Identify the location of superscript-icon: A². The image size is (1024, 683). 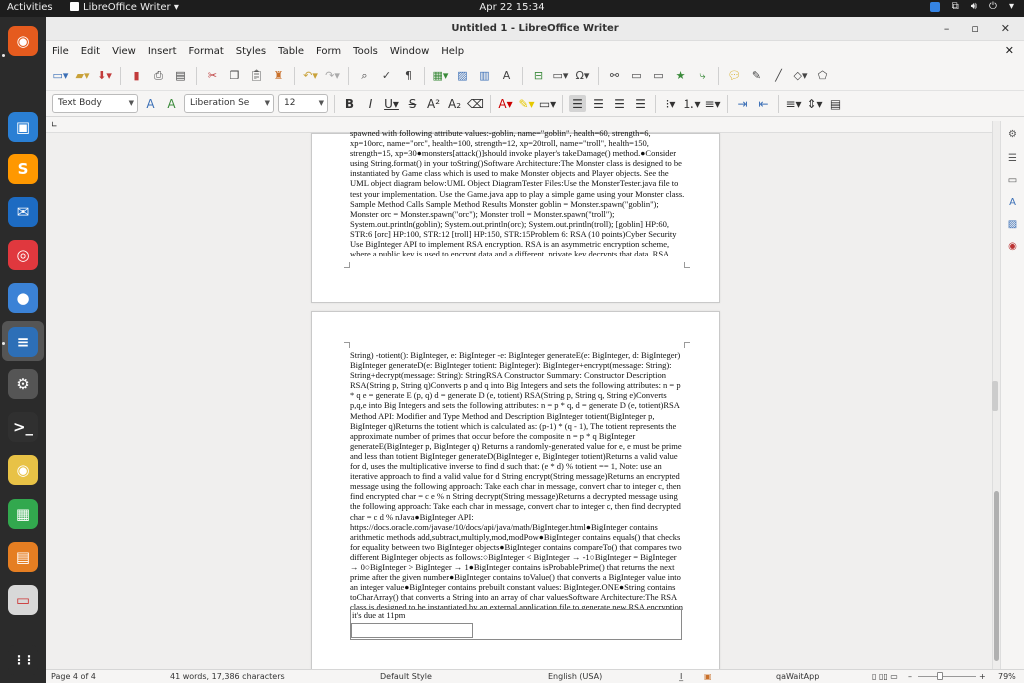
(433, 103).